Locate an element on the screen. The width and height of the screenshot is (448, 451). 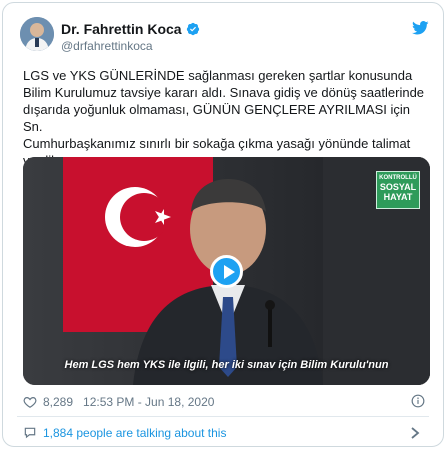
author-handle: @drfahrettinkoca is located at coordinates (107, 46).